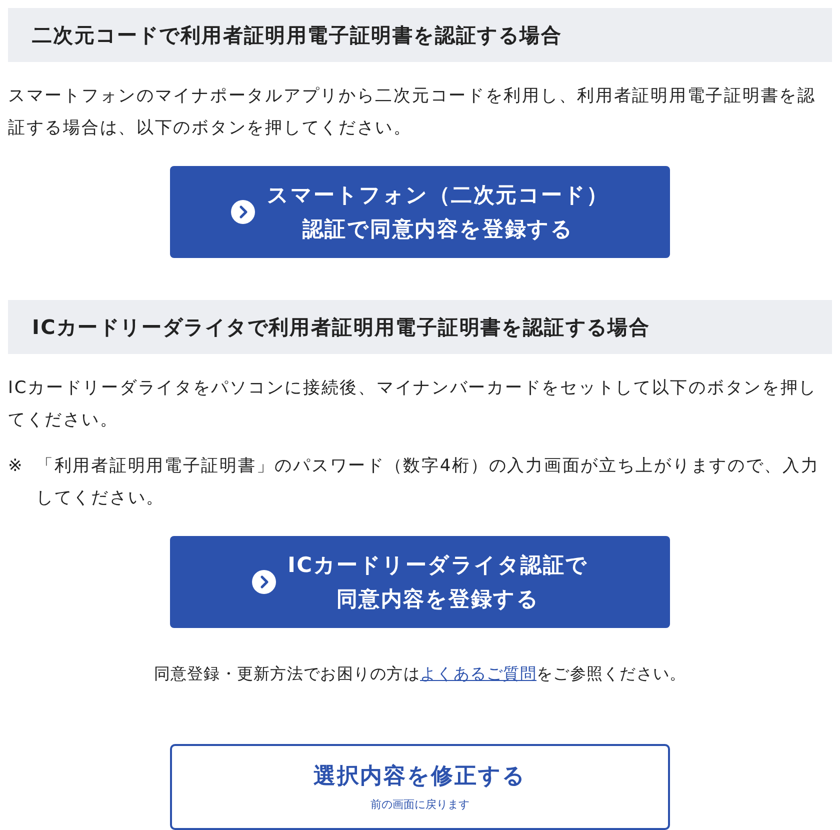  What do you see at coordinates (420, 582) in the screenshot?
I see `register-button: ICカードリーダライタ認証で 同意内容を登録する` at bounding box center [420, 582].